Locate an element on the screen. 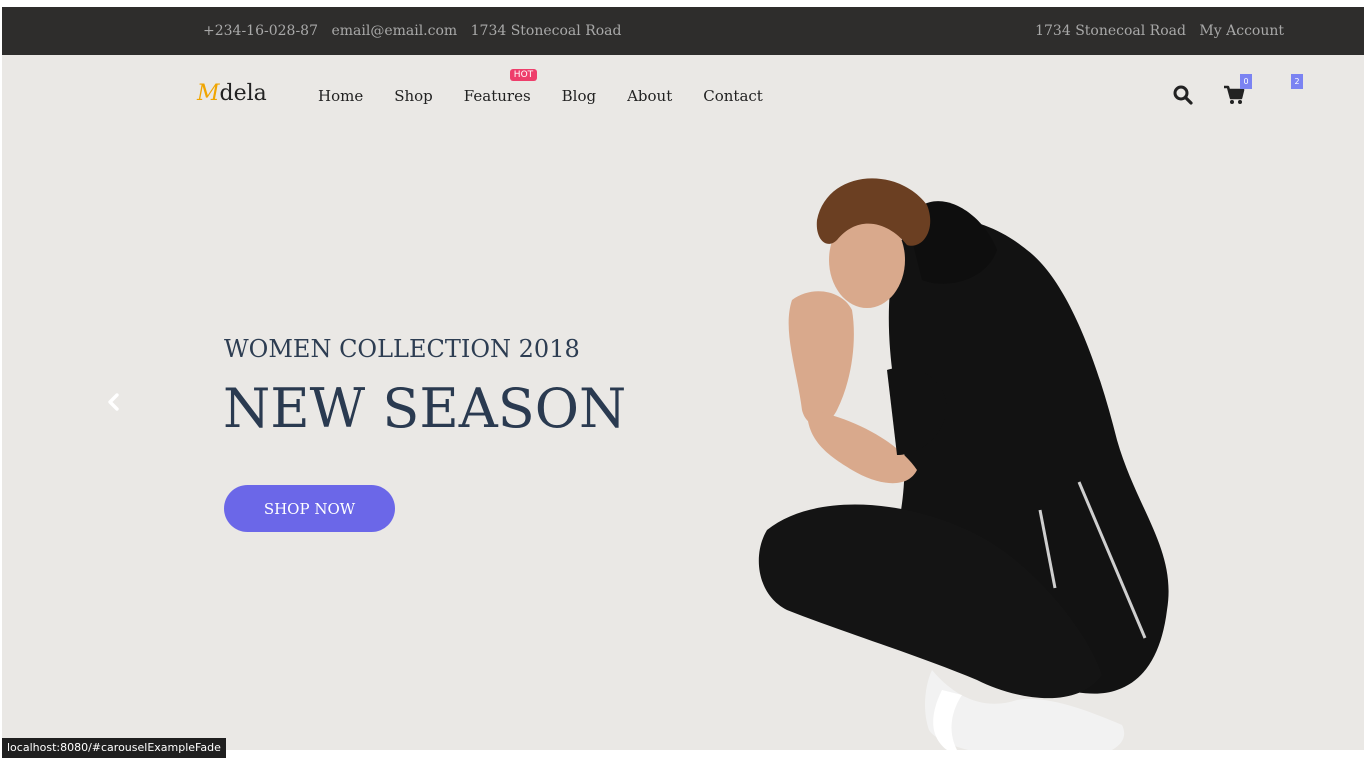  logo: Mdela is located at coordinates (232, 93).